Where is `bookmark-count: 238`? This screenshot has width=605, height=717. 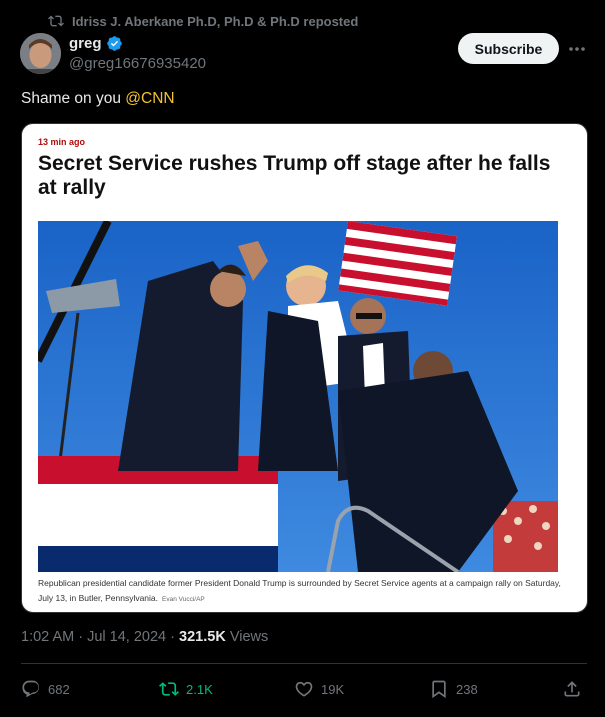 bookmark-count: 238 is located at coordinates (467, 689).